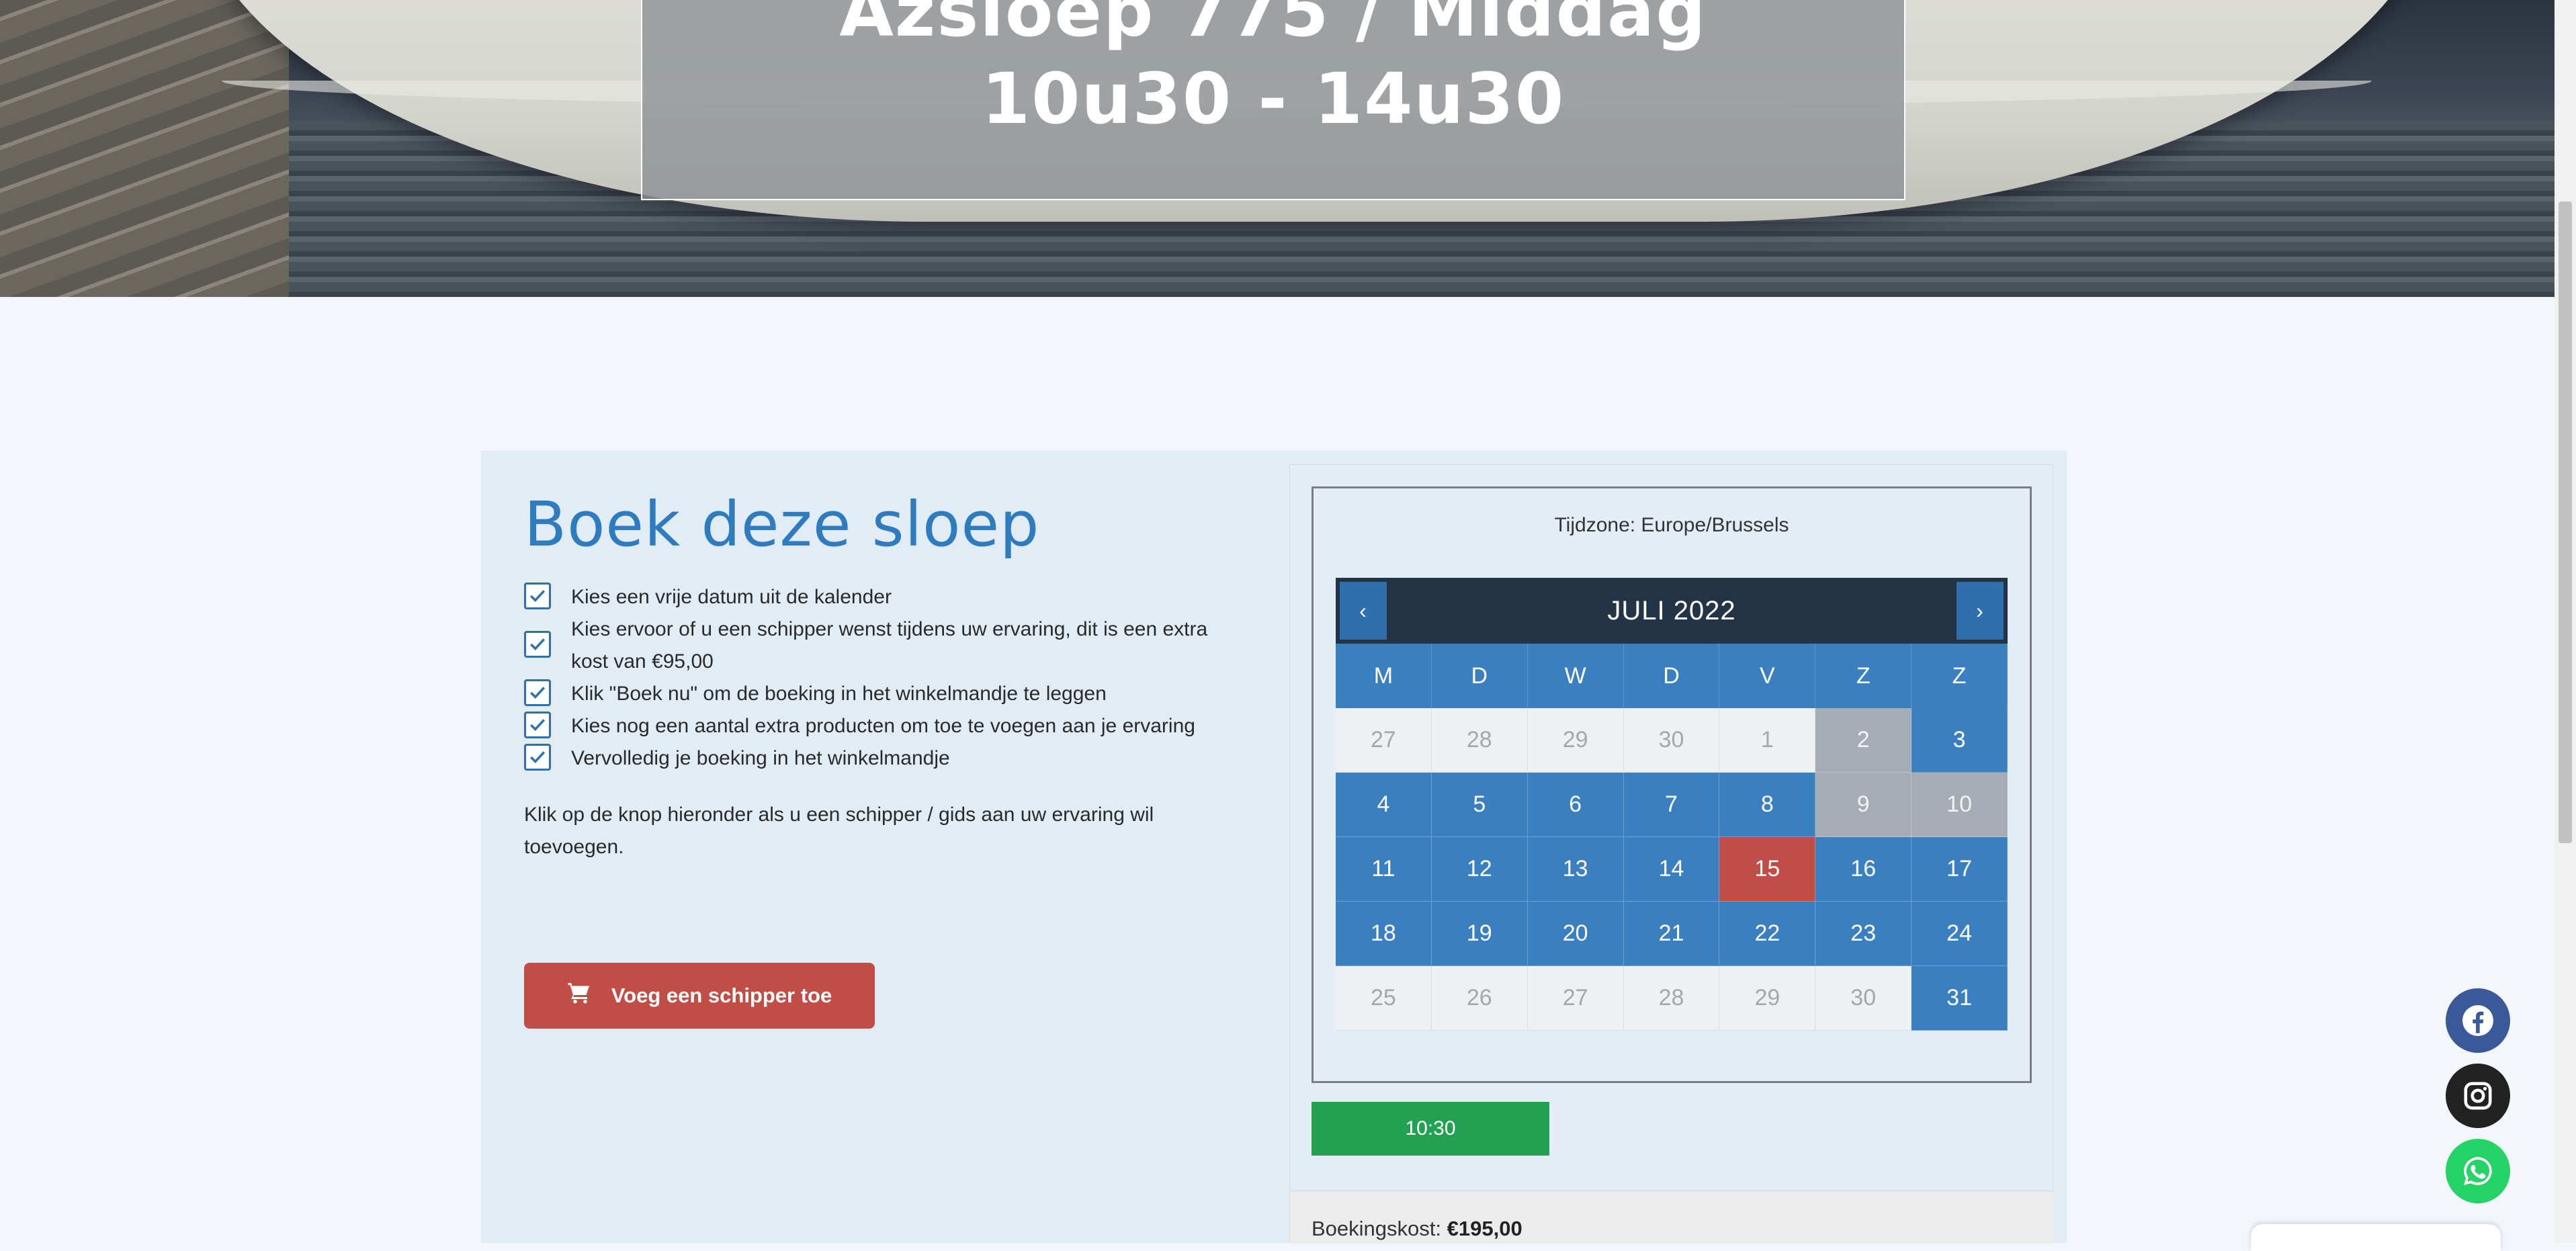 This screenshot has width=2576, height=1251. I want to click on calendar-day: 17, so click(1960, 869).